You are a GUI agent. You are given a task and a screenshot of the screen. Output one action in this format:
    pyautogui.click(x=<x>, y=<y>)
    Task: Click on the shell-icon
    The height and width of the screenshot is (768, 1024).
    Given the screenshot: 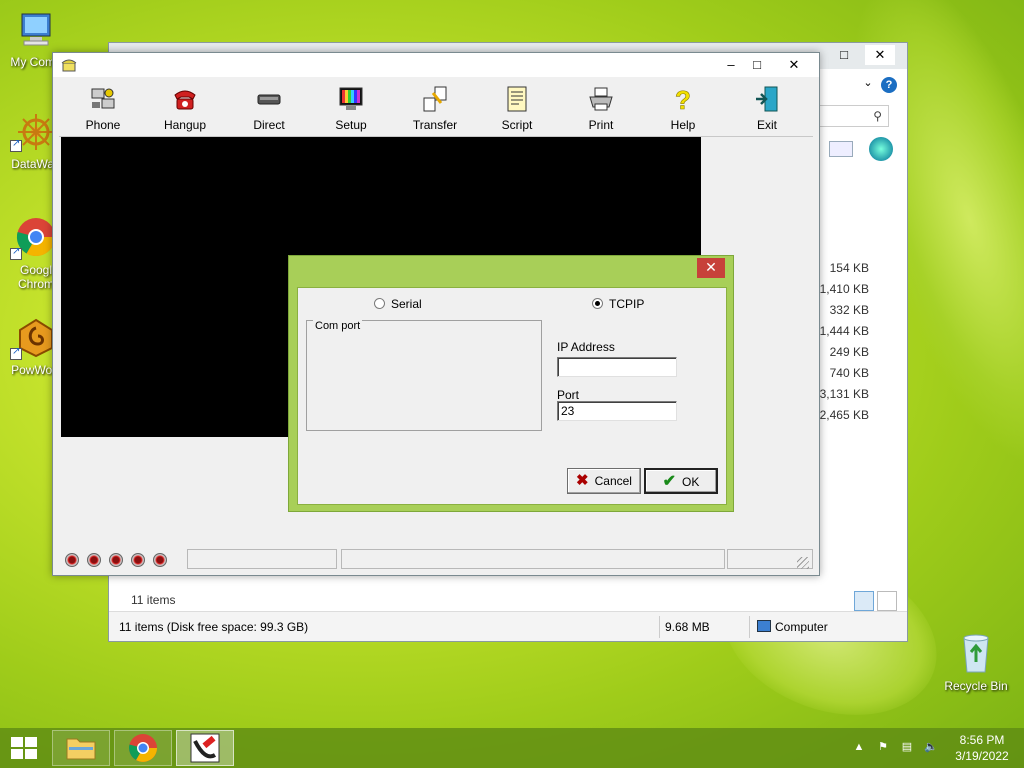 What is the action you would take?
    pyautogui.click(x=881, y=149)
    